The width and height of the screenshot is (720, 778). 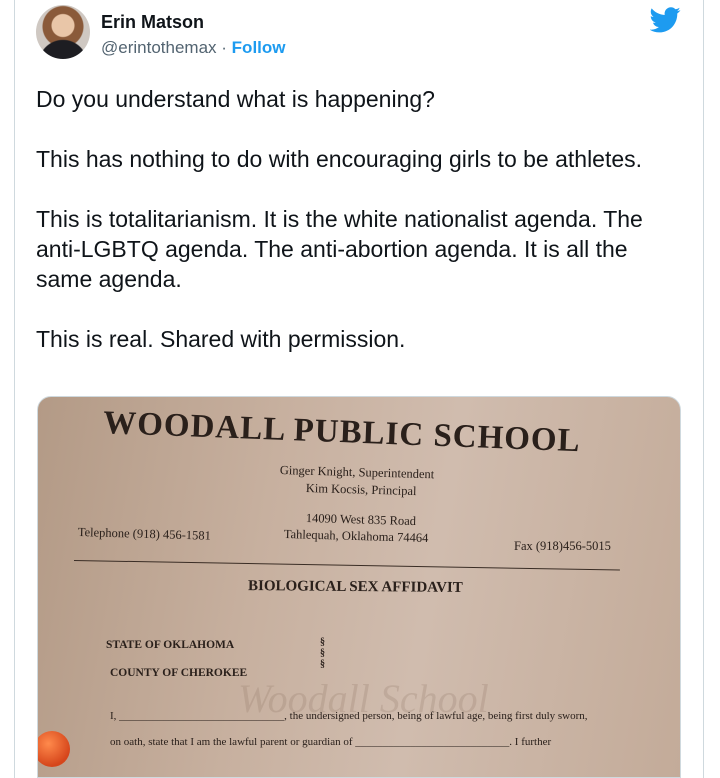 What do you see at coordinates (144, 534) in the screenshot?
I see `telephone-line: Telephone (918) 456-1581` at bounding box center [144, 534].